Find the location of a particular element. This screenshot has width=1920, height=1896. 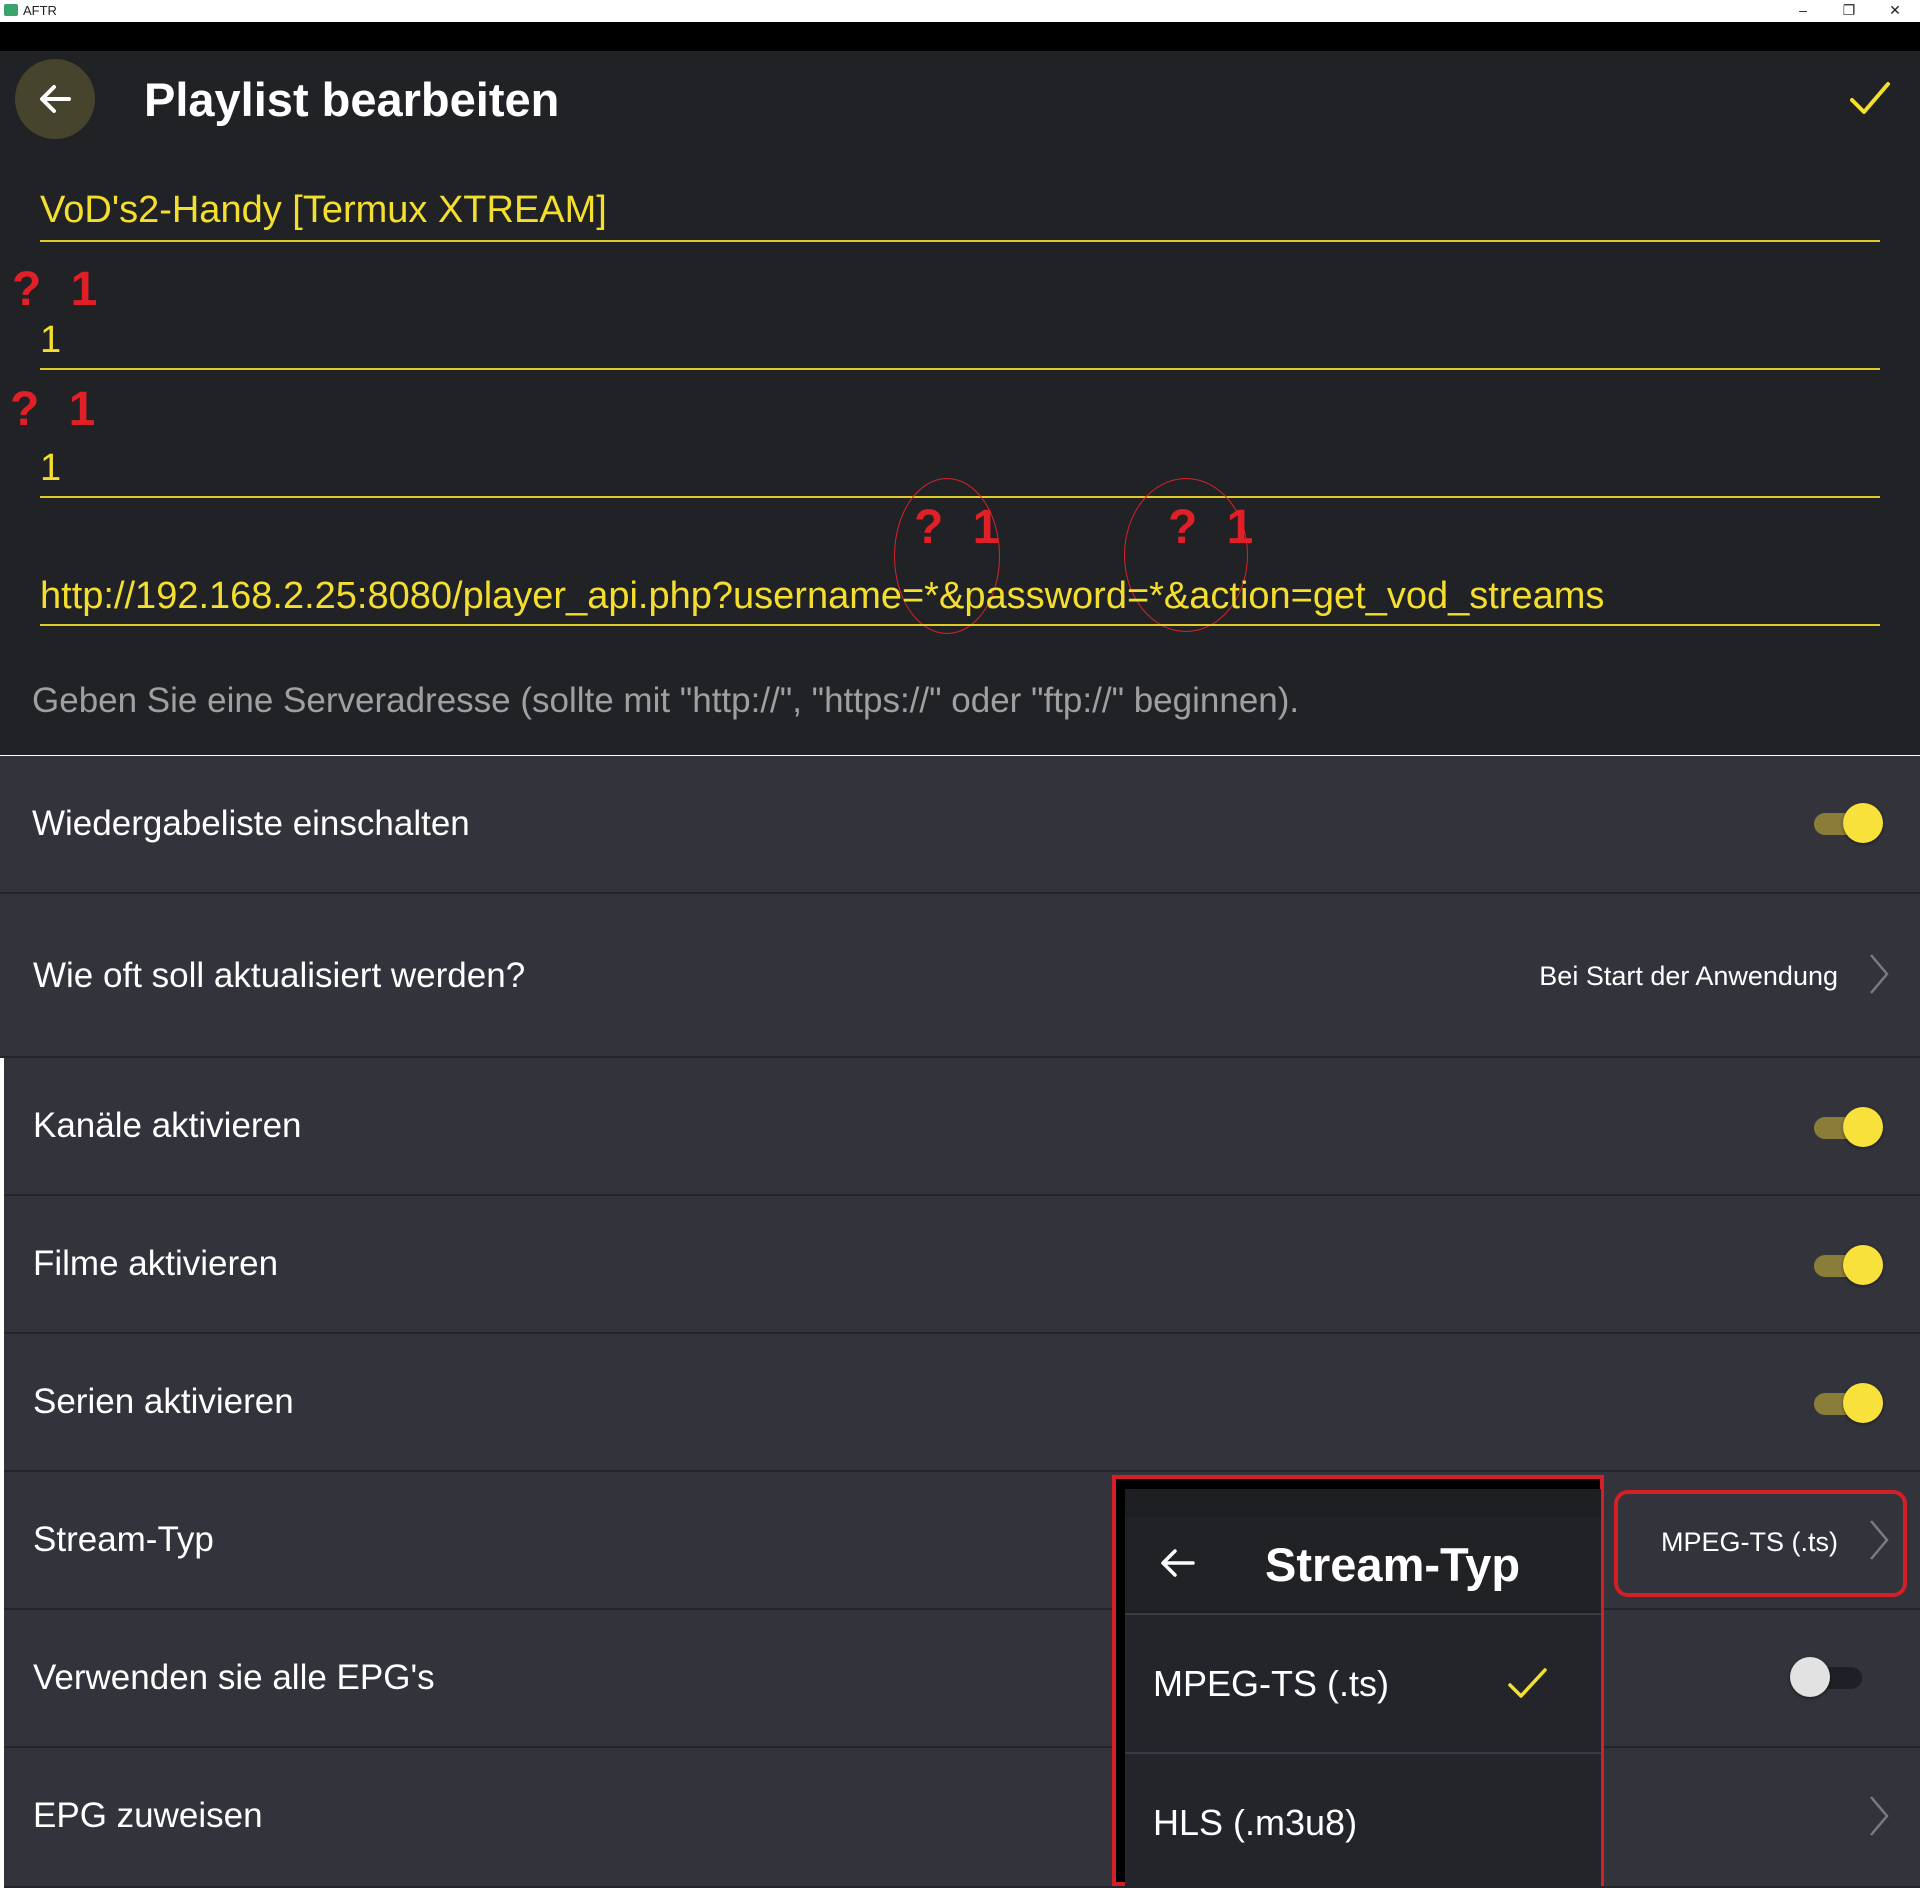

settings-row-series: Serien aktivieren is located at coordinates (962, 1403).